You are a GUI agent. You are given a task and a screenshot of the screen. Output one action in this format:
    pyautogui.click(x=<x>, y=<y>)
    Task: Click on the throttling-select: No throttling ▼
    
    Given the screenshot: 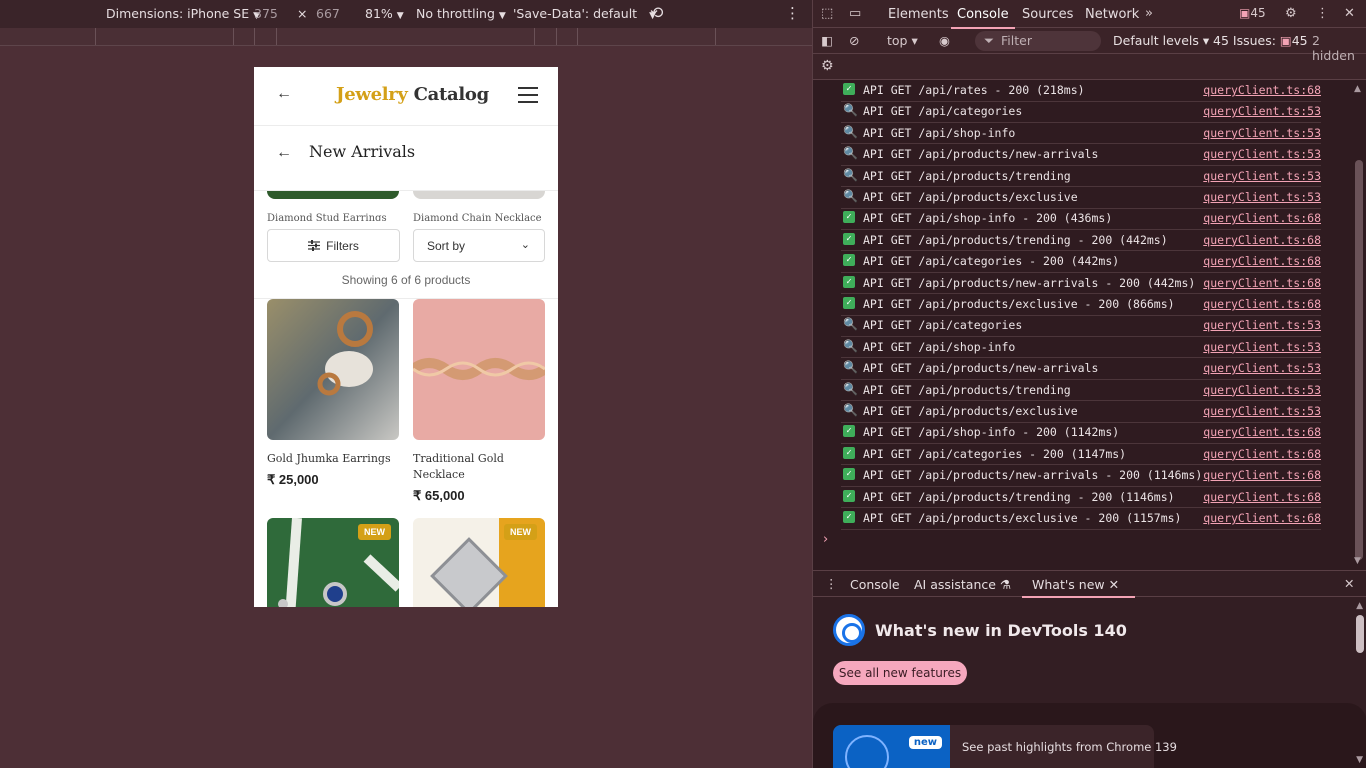 What is the action you would take?
    pyautogui.click(x=461, y=13)
    